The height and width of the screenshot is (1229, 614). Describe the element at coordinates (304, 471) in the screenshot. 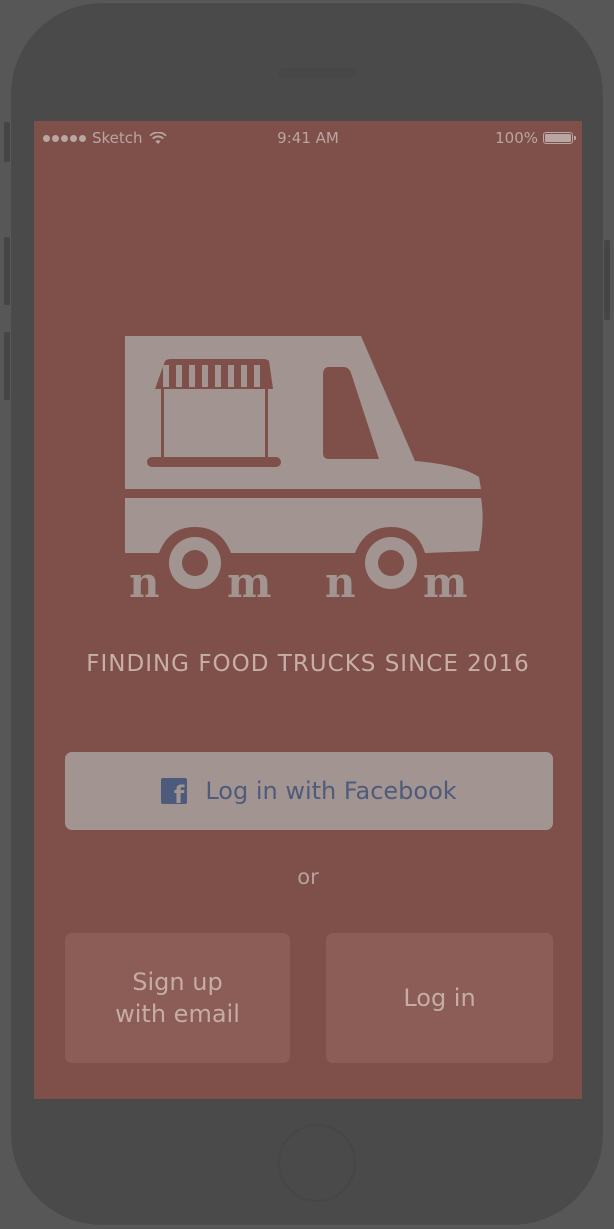

I see `nom-nom-logo: n m n m` at that location.